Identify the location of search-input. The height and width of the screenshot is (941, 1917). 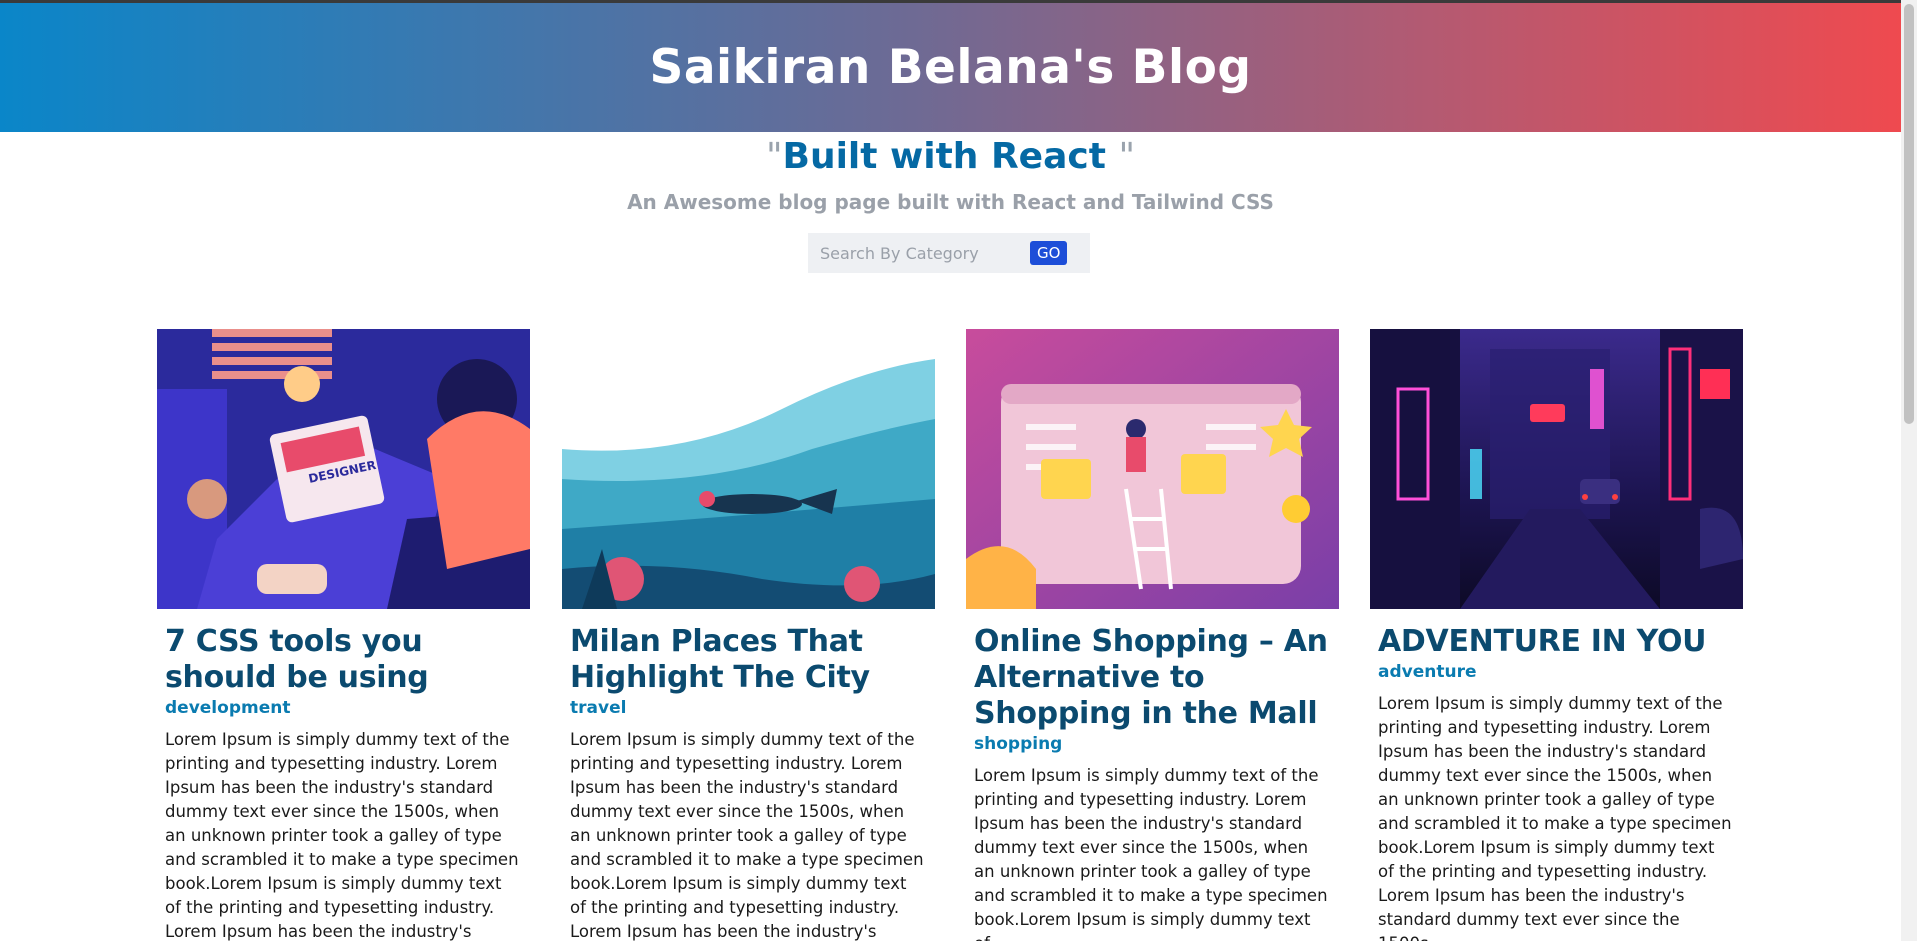
(918, 253).